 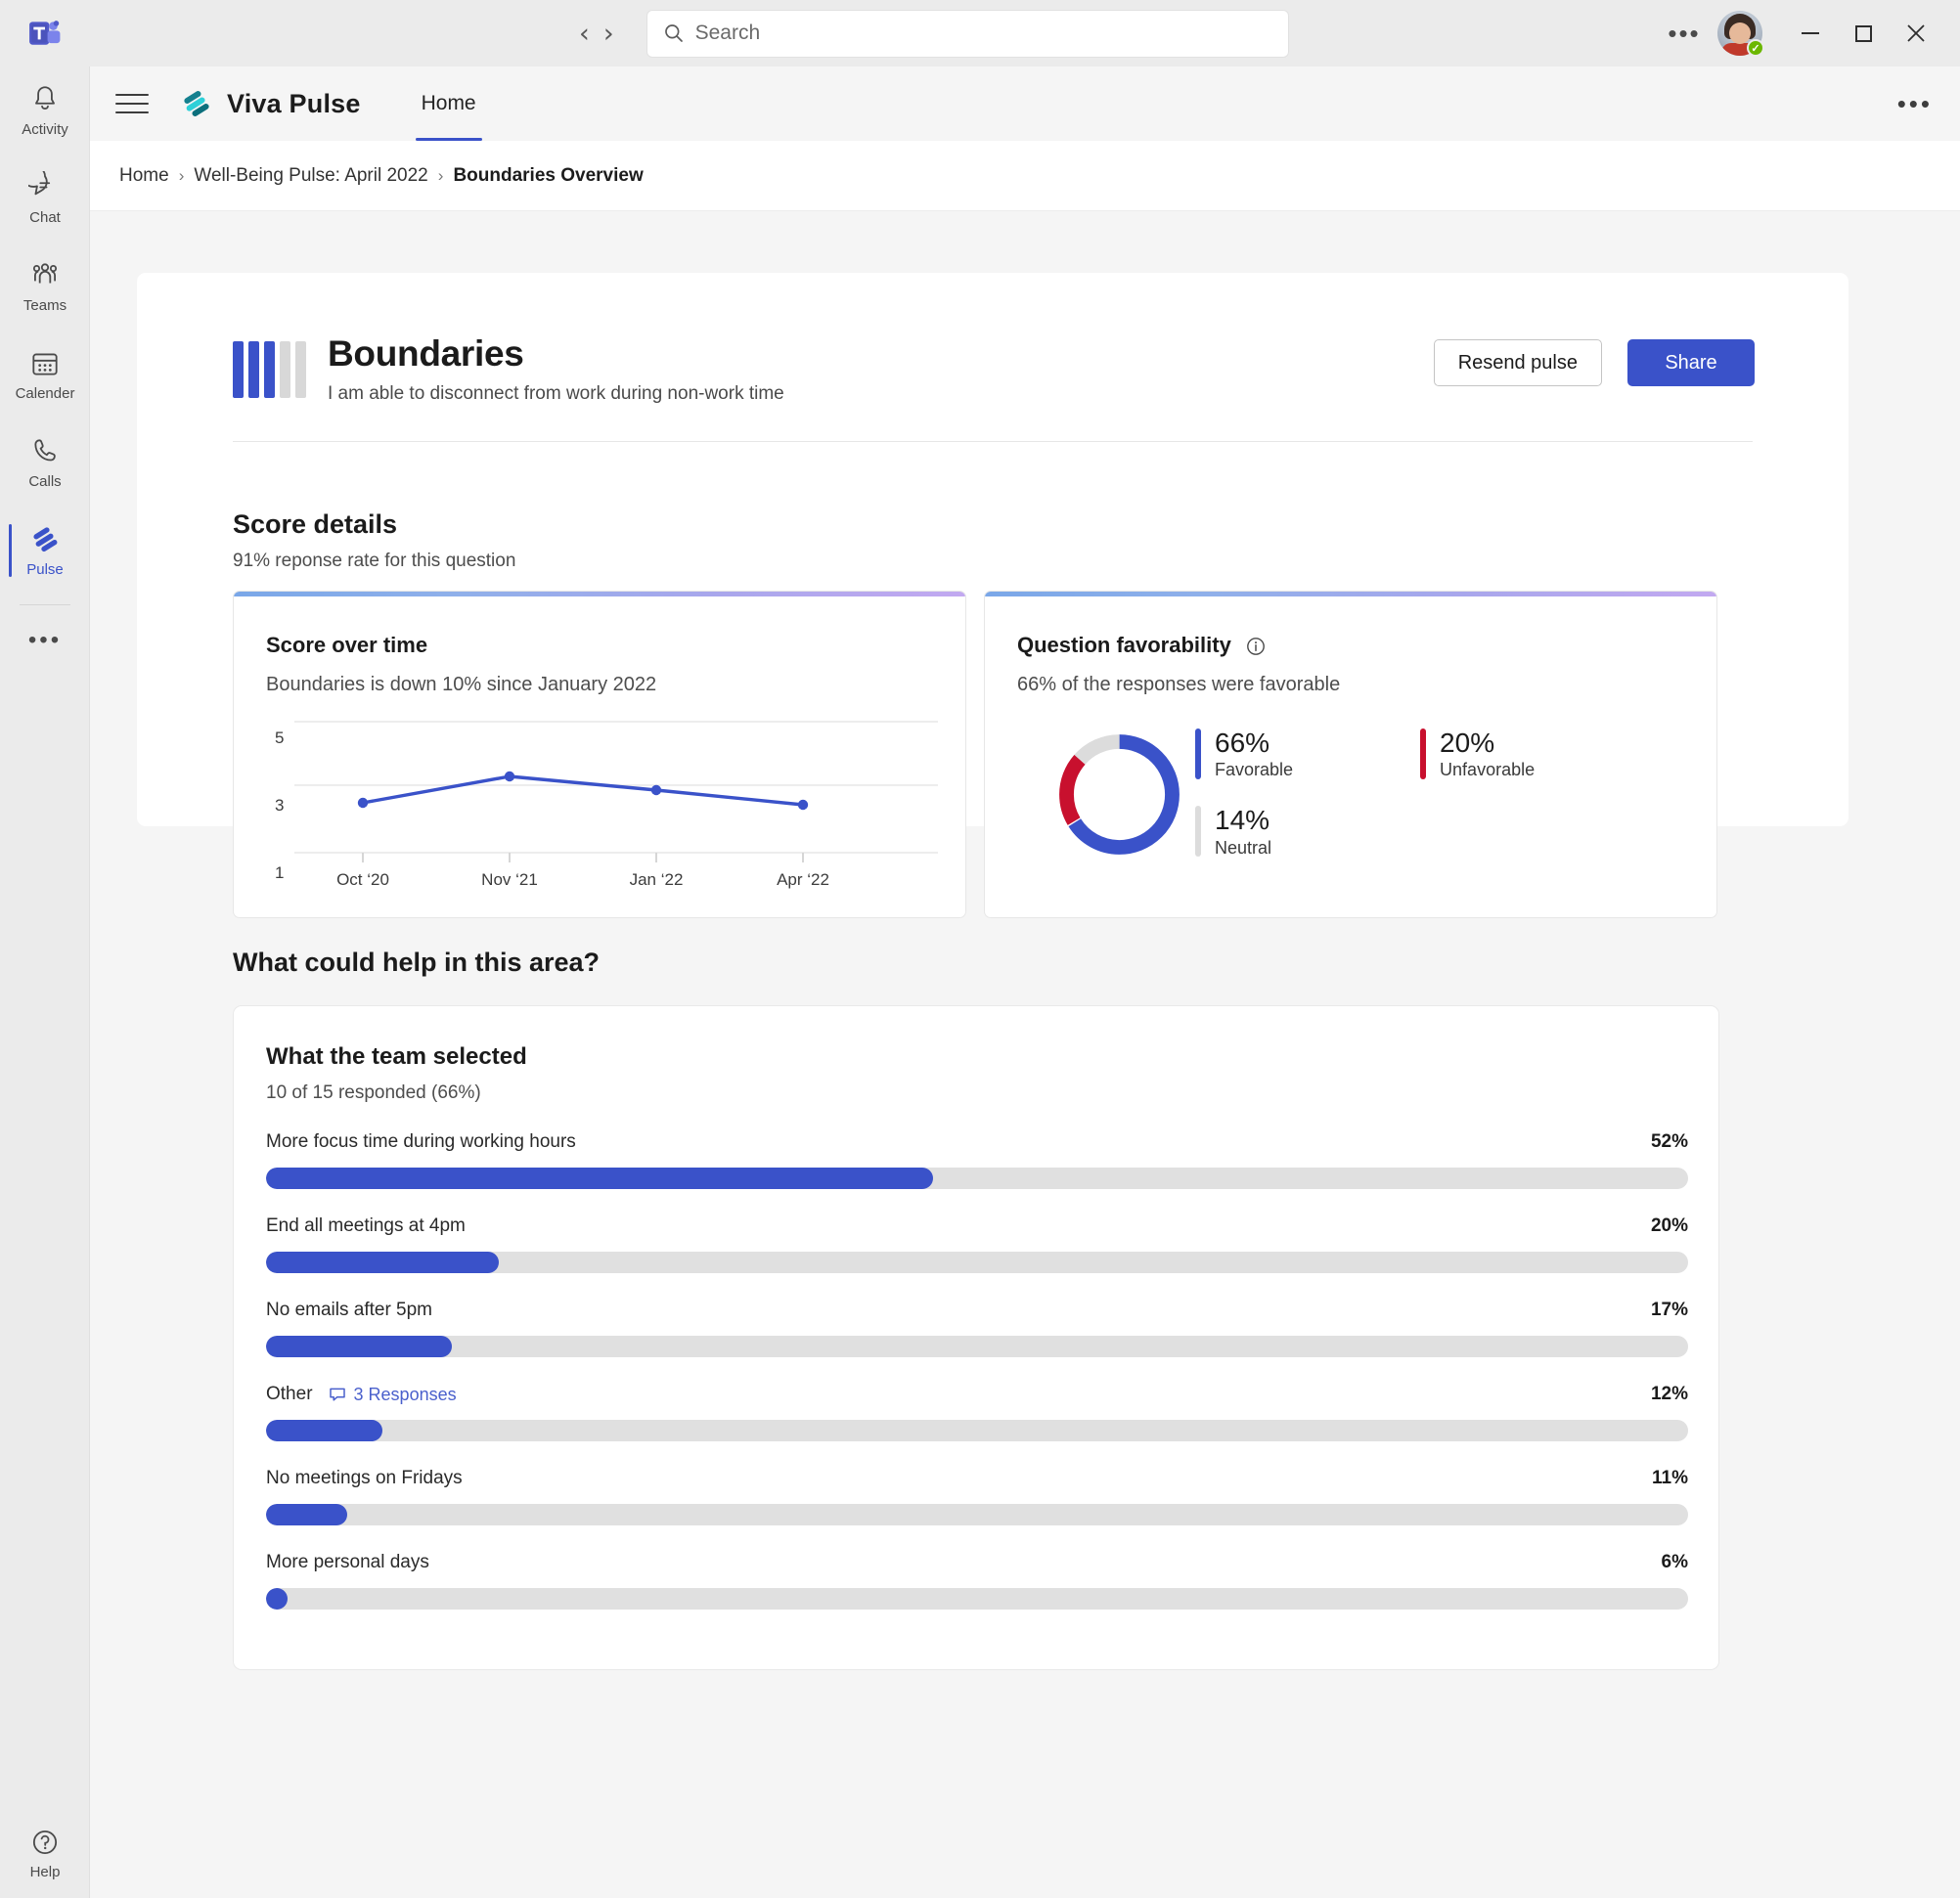 I want to click on minimize-button, so click(x=1810, y=34).